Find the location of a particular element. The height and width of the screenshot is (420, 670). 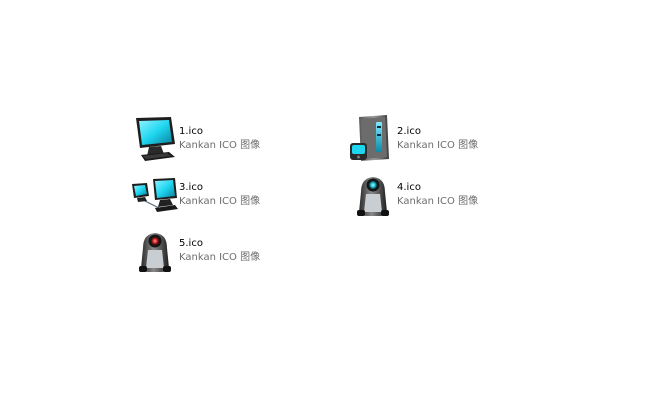

file-item-3: 3.ico Kankan ICO 图像 is located at coordinates (195, 194).